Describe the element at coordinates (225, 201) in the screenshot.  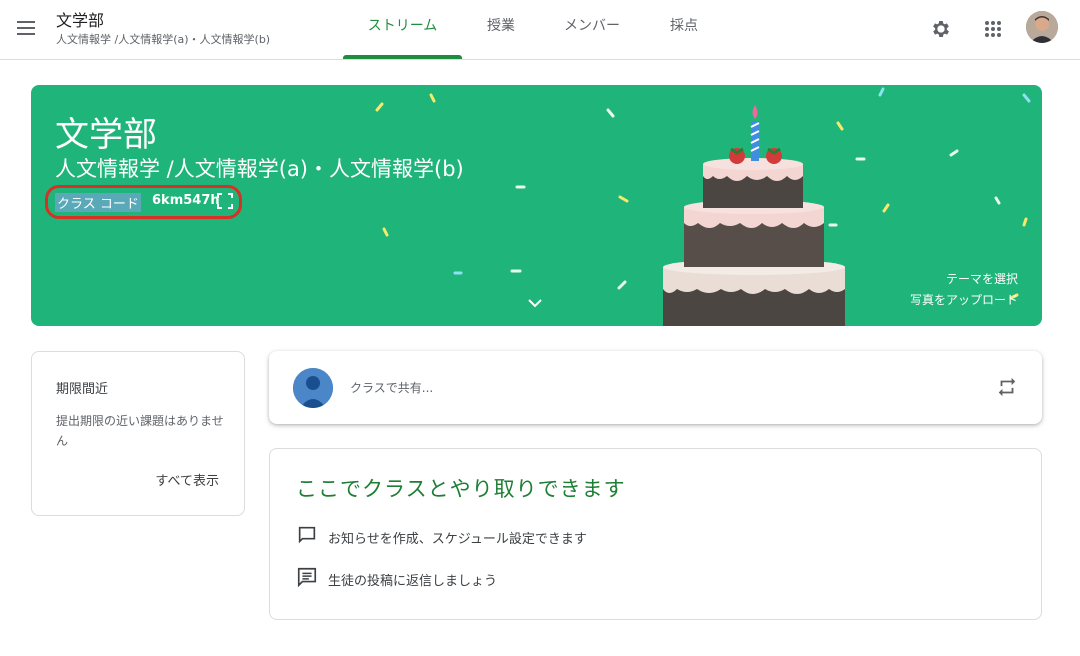
I see `fullscreen-icon` at that location.